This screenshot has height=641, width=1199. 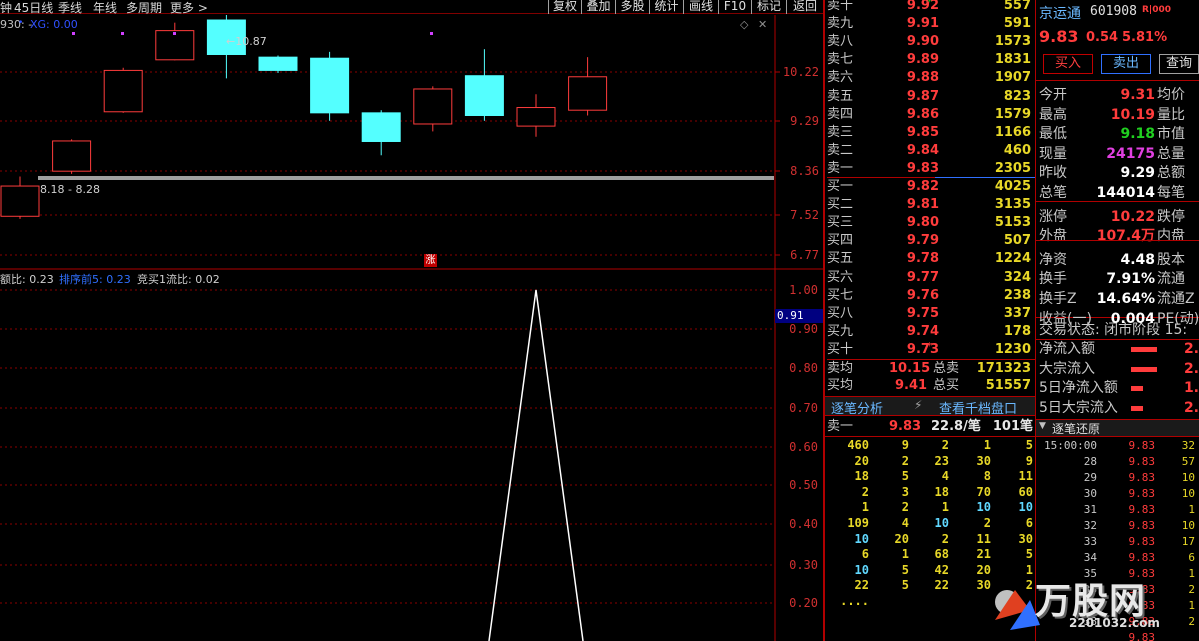 I want to click on buy-level-row: 买五 9.78 1224, so click(x=931, y=259).